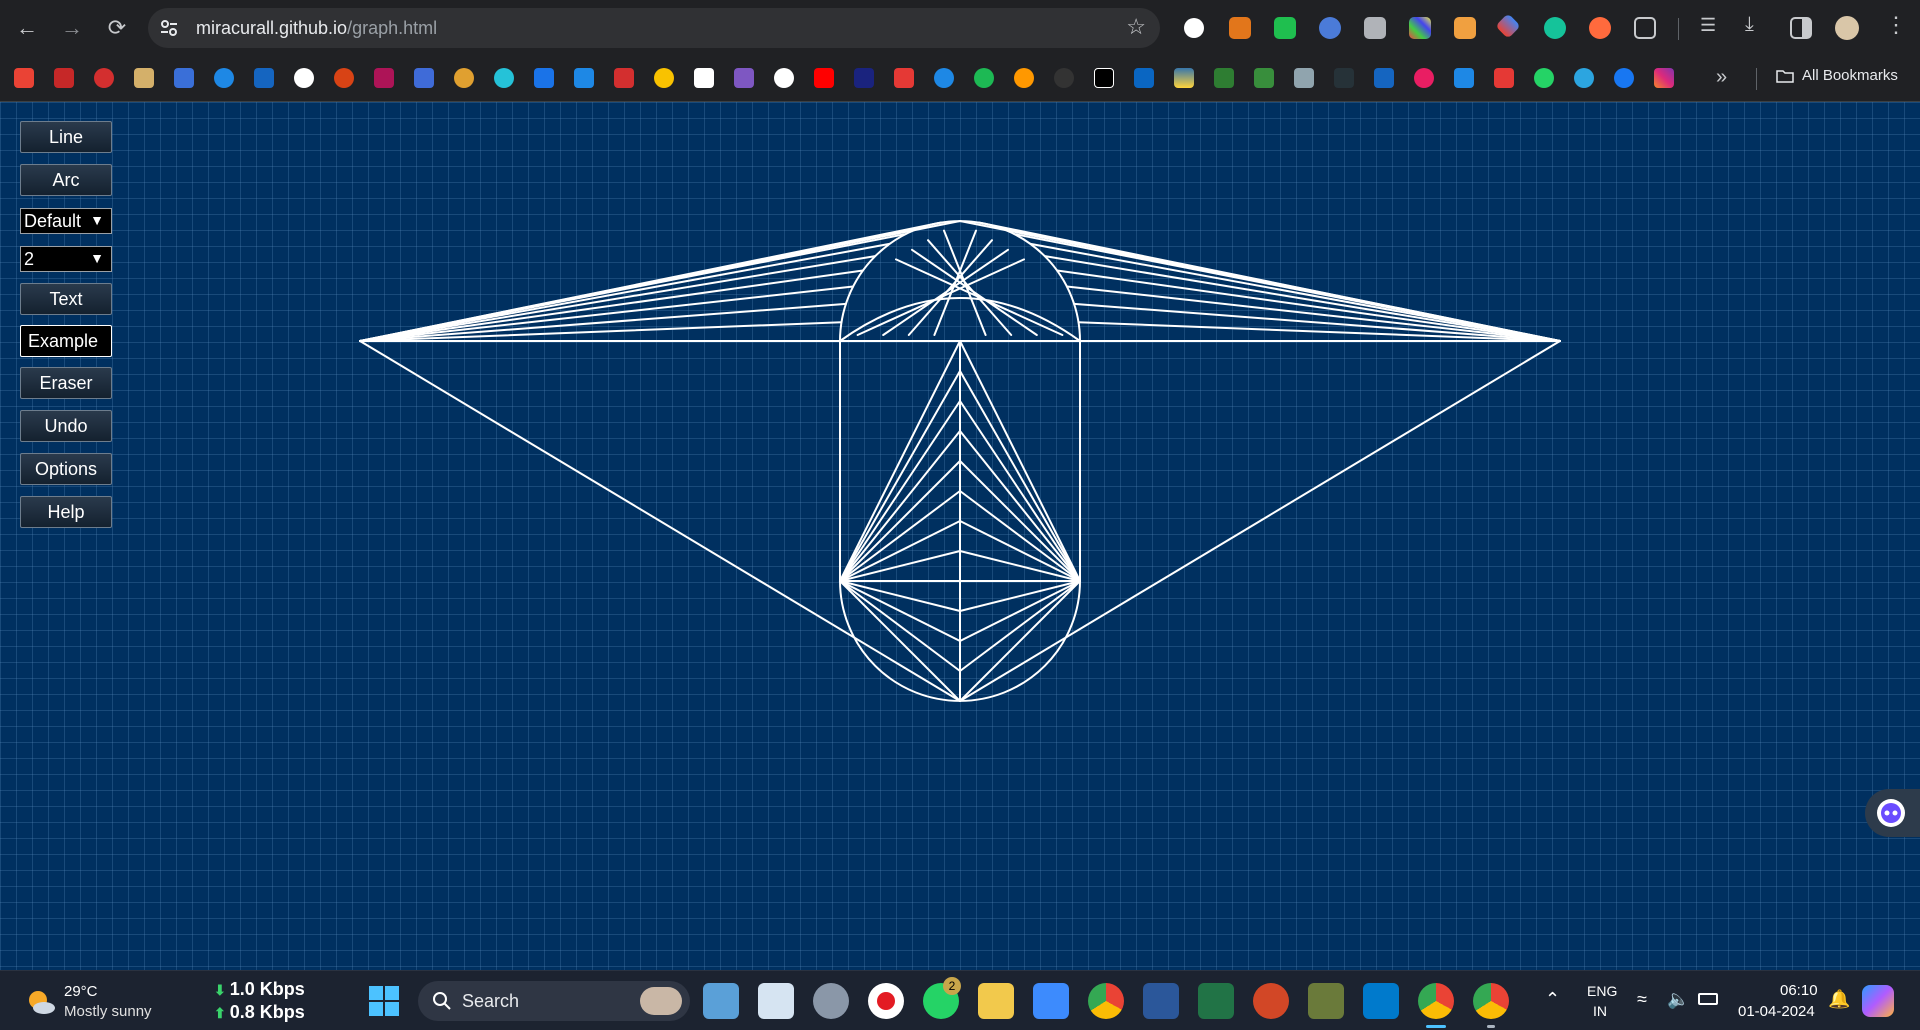 This screenshot has width=1920, height=1030. I want to click on clock-date: 01-04-2024, so click(1776, 1011).